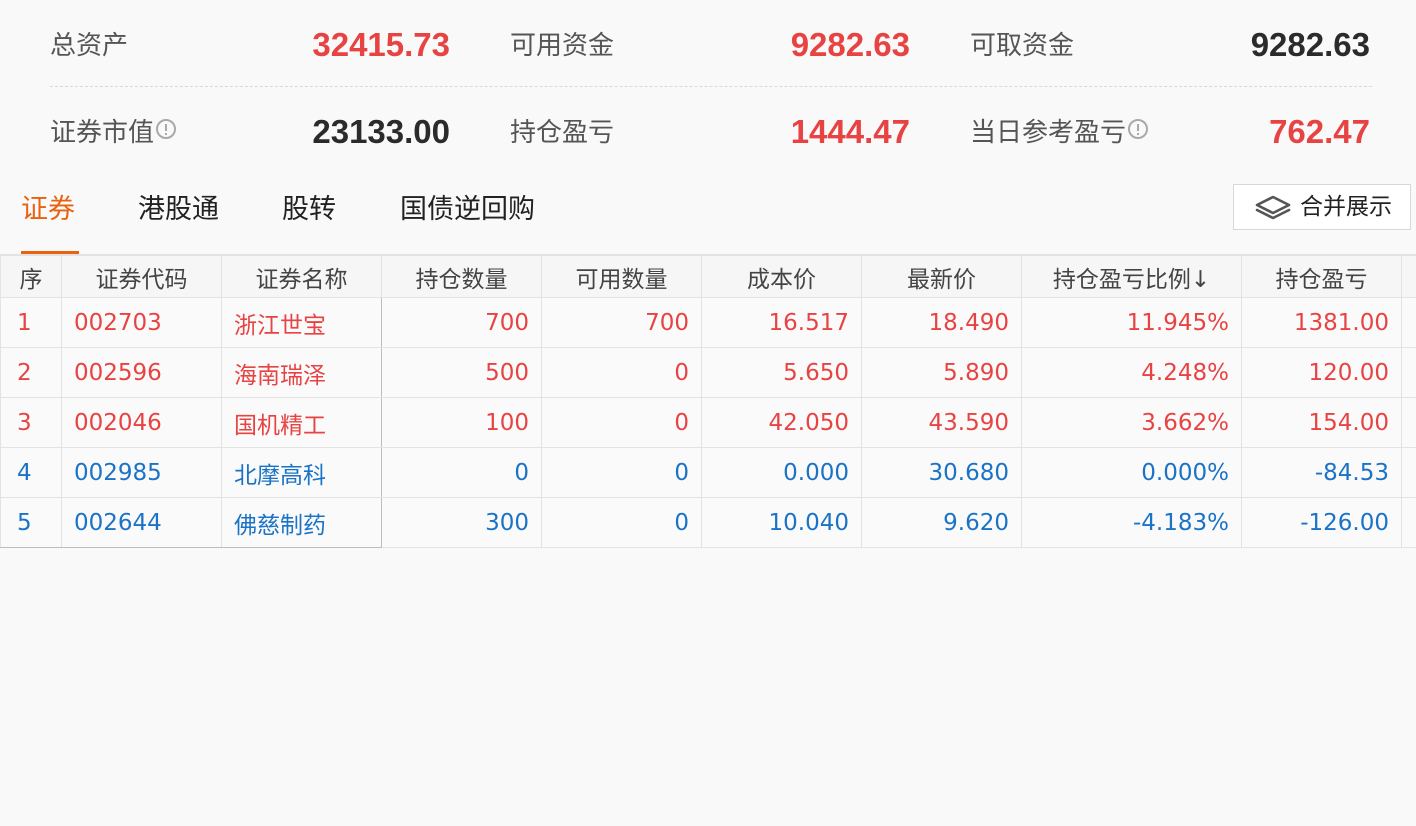  I want to click on market-value-label: 证券市值, so click(102, 133).